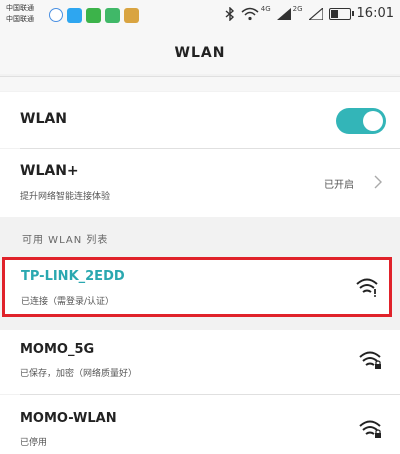 The height and width of the screenshot is (454, 400). I want to click on status-icons: 4G 2G 16:01, so click(309, 12).